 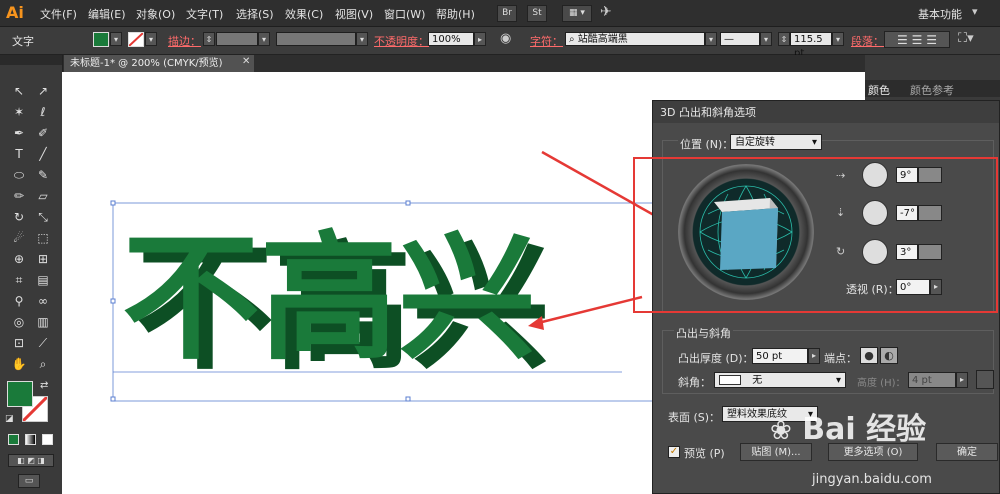 I want to click on artboard-tool-icon: ⊡, so click(x=19, y=343).